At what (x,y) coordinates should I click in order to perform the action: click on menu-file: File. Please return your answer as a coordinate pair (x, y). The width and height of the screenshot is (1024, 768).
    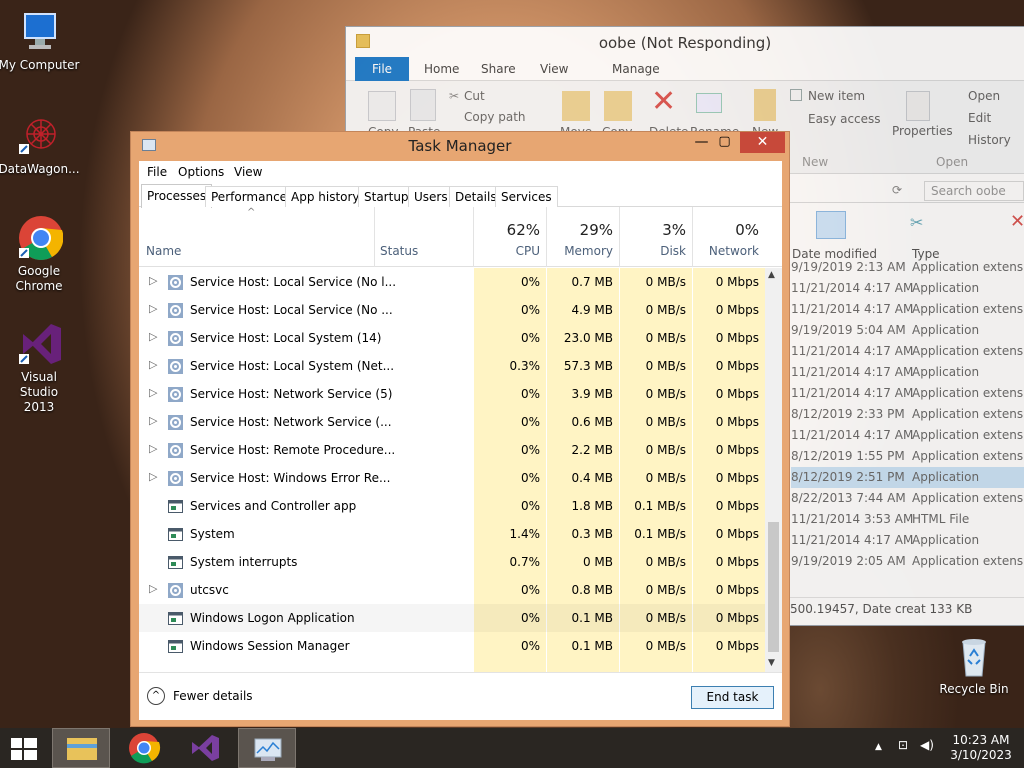
    Looking at the image, I should click on (157, 172).